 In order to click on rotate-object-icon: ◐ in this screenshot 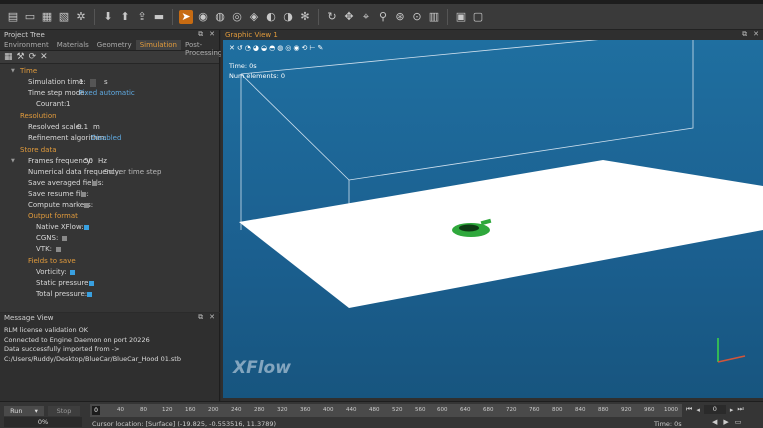, I will do `click(271, 17)`.